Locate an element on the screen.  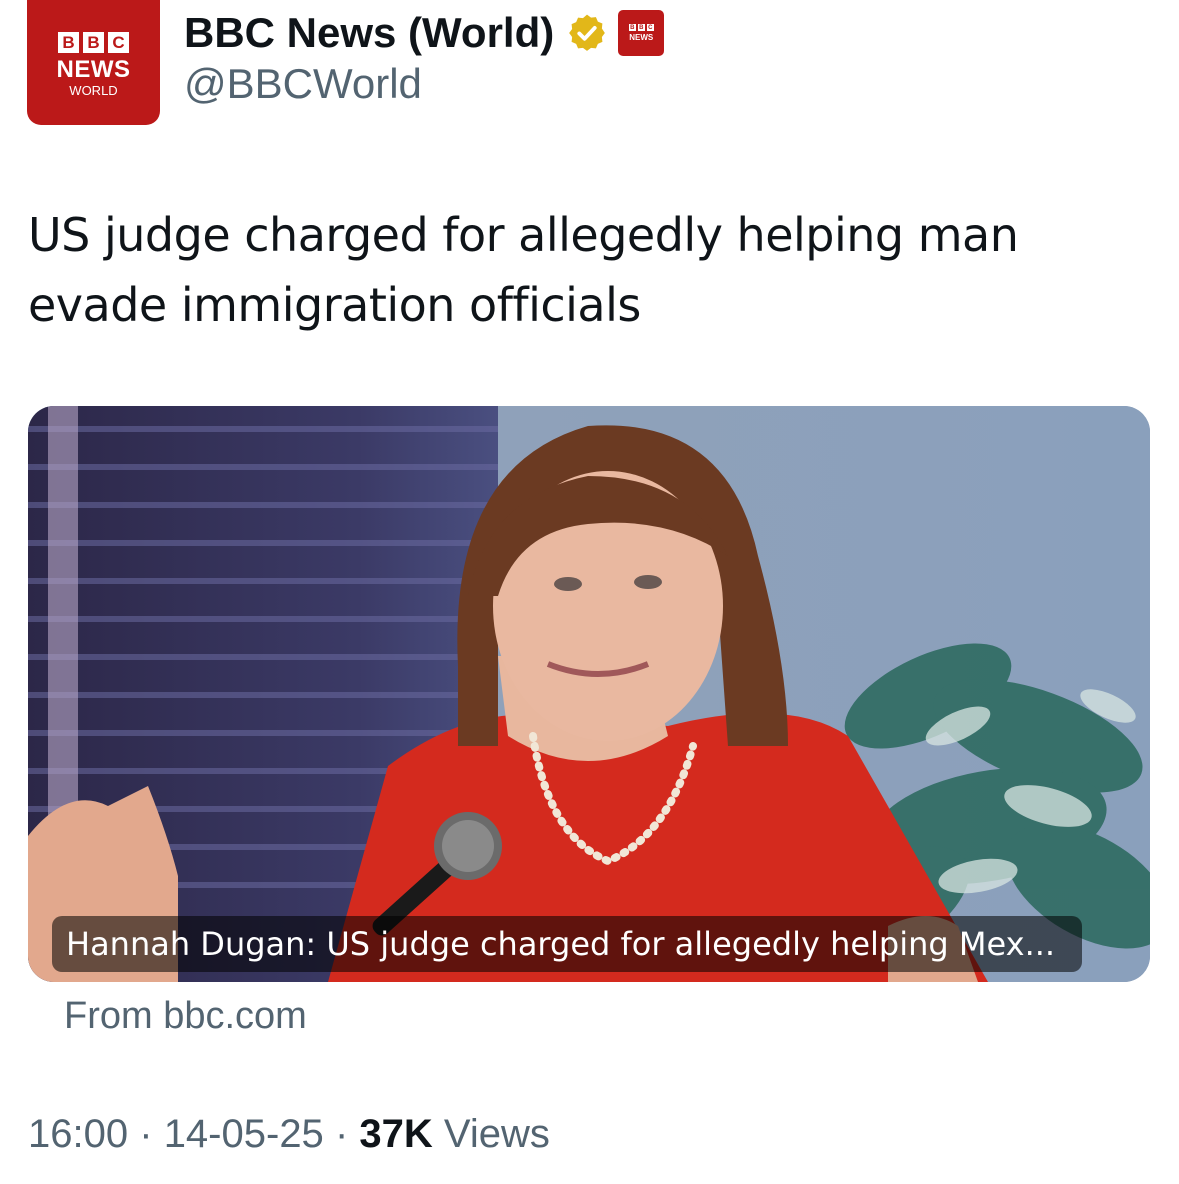
avatar-world-text: WORLD is located at coordinates (93, 90).